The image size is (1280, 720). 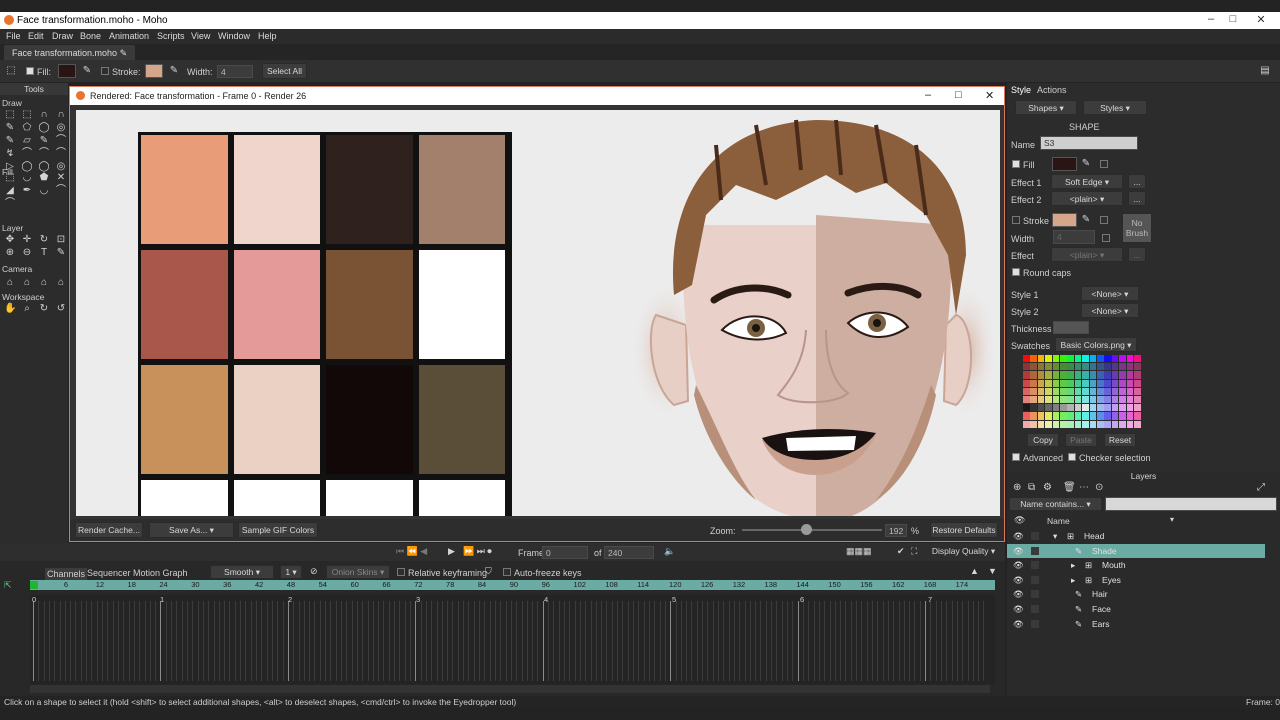 What do you see at coordinates (44, 253) in the screenshot?
I see `tool-icon: T` at bounding box center [44, 253].